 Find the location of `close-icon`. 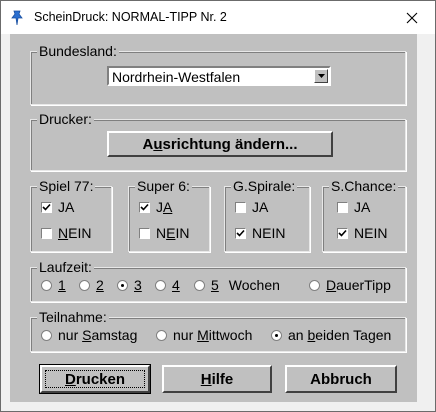

close-icon is located at coordinates (412, 17).